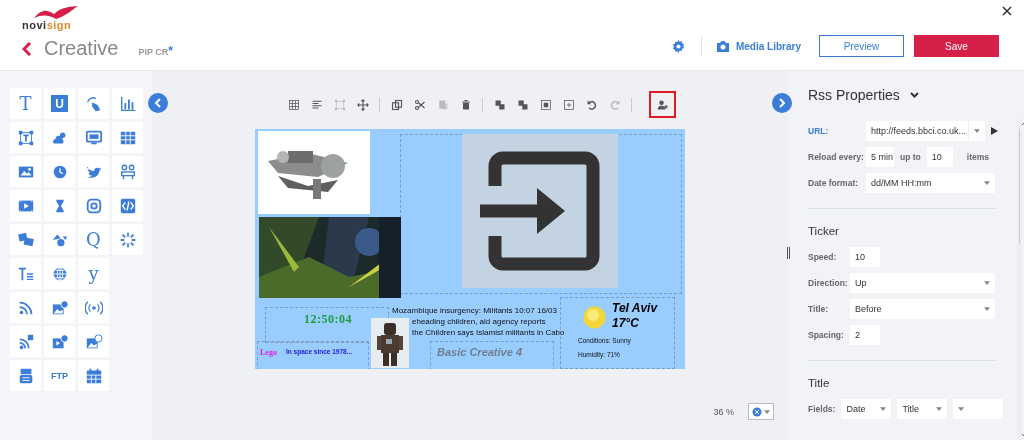  What do you see at coordinates (977, 157) in the screenshot?
I see `field-label: items` at bounding box center [977, 157].